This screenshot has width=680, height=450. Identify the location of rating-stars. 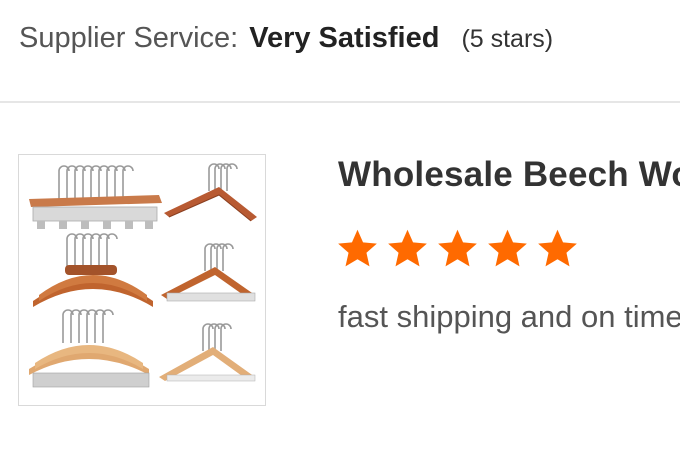
(457, 248).